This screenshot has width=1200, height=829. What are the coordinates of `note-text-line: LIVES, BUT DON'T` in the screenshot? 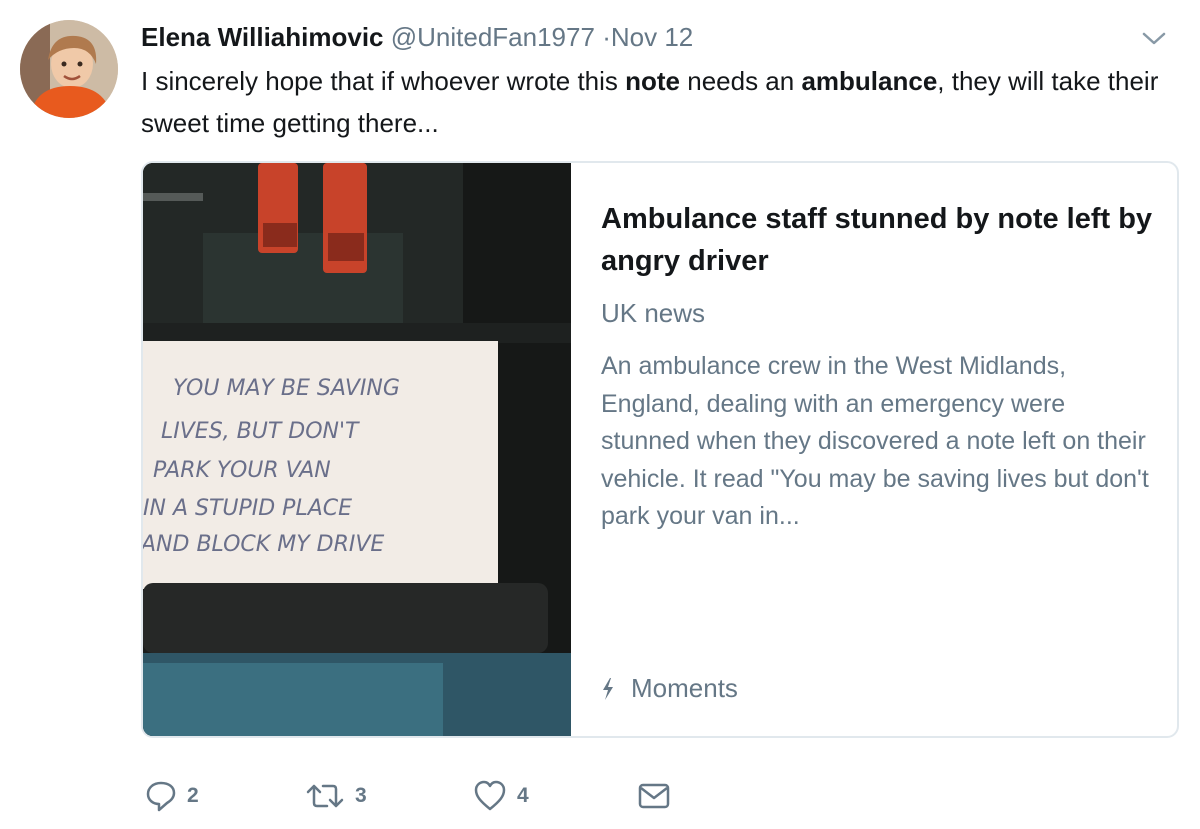 It's located at (260, 431).